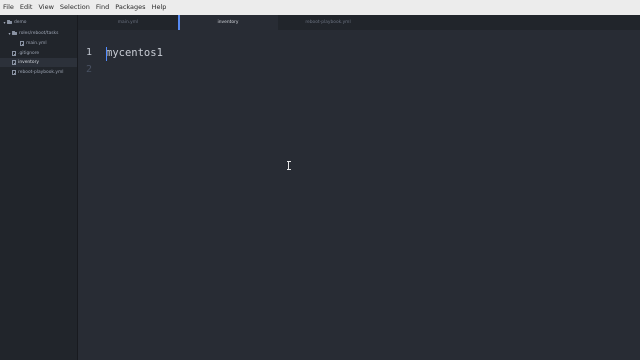 The image size is (640, 360). I want to click on tab-label: main.yml, so click(128, 22).